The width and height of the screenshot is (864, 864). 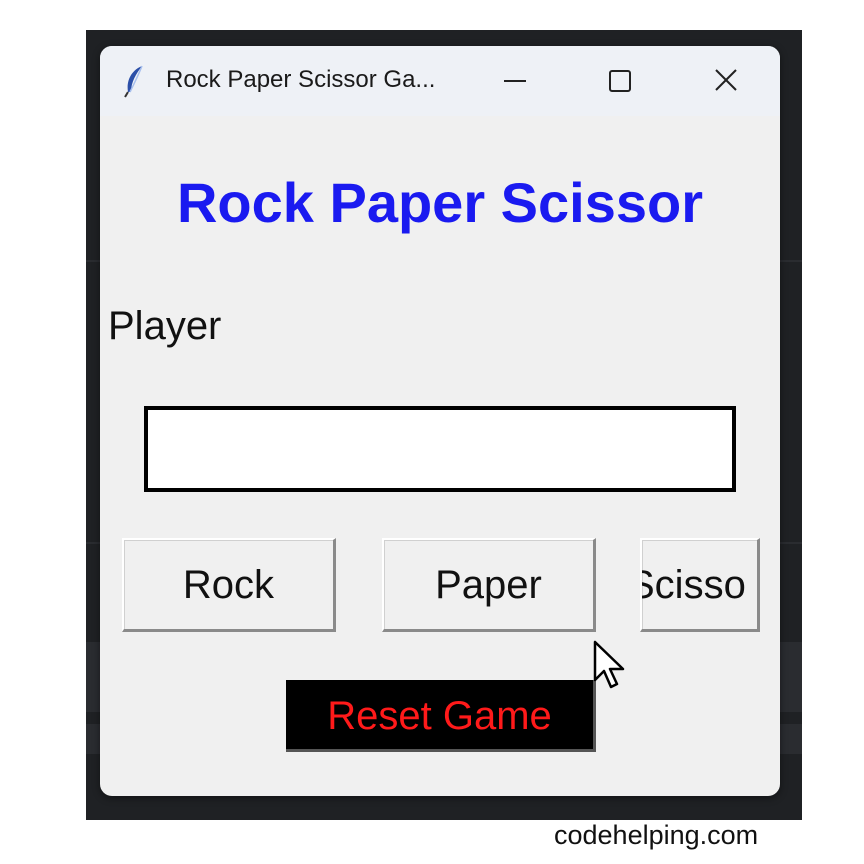 What do you see at coordinates (165, 326) in the screenshot?
I see `player-label: Player` at bounding box center [165, 326].